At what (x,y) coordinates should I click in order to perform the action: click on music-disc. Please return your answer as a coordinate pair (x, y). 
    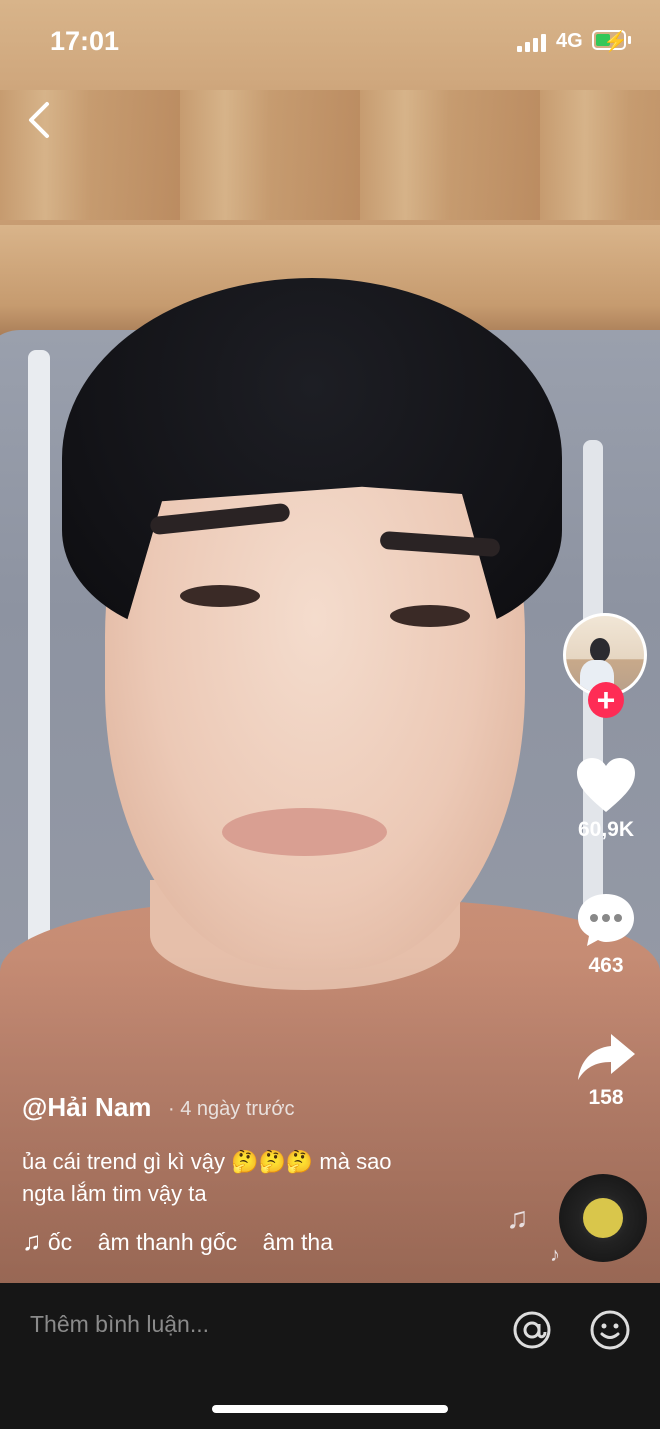
    Looking at the image, I should click on (603, 1218).